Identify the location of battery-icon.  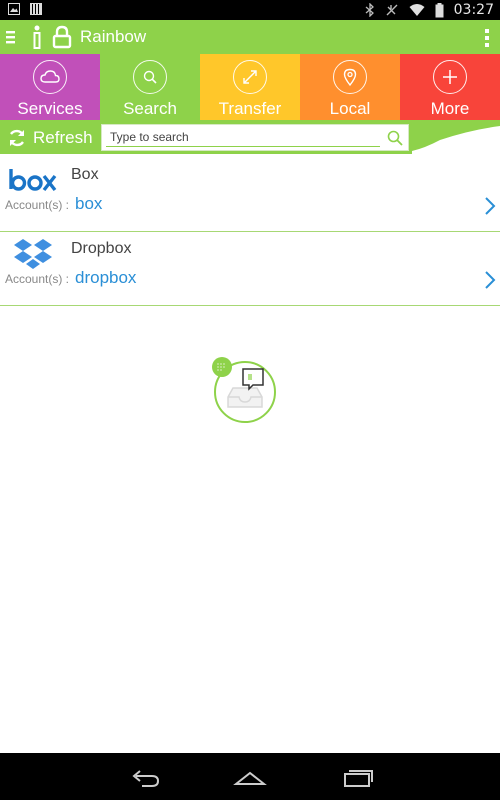
(439, 9).